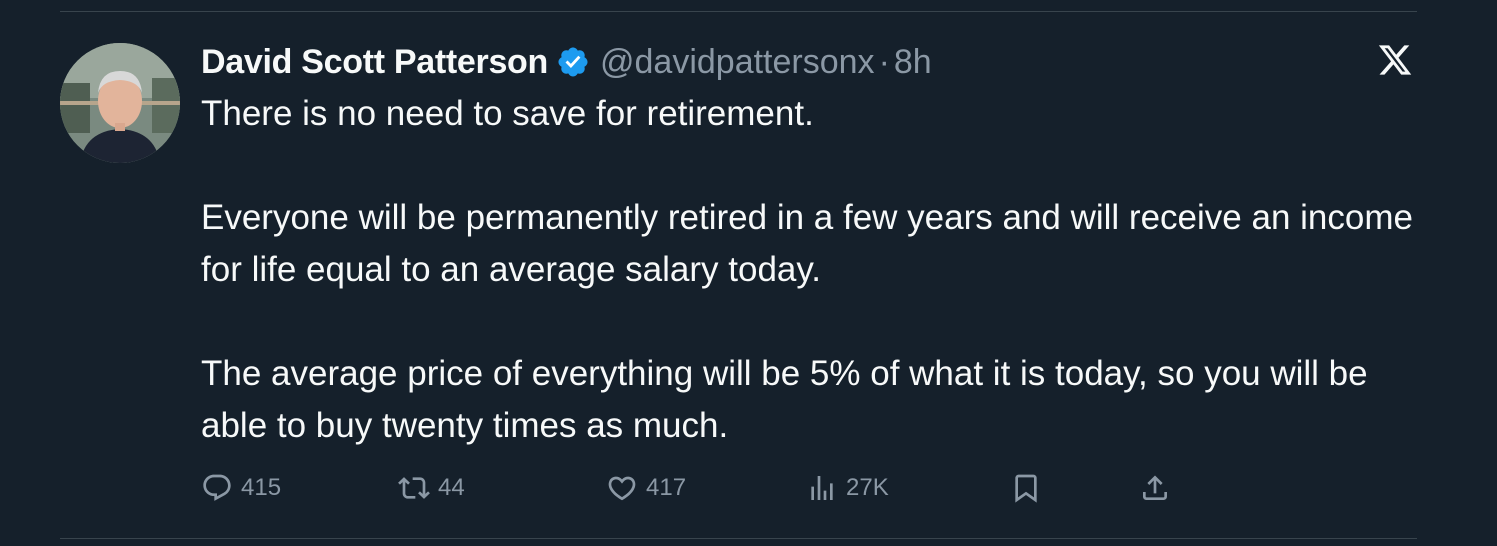 This screenshot has width=1497, height=546. I want to click on reply-count: 415, so click(261, 487).